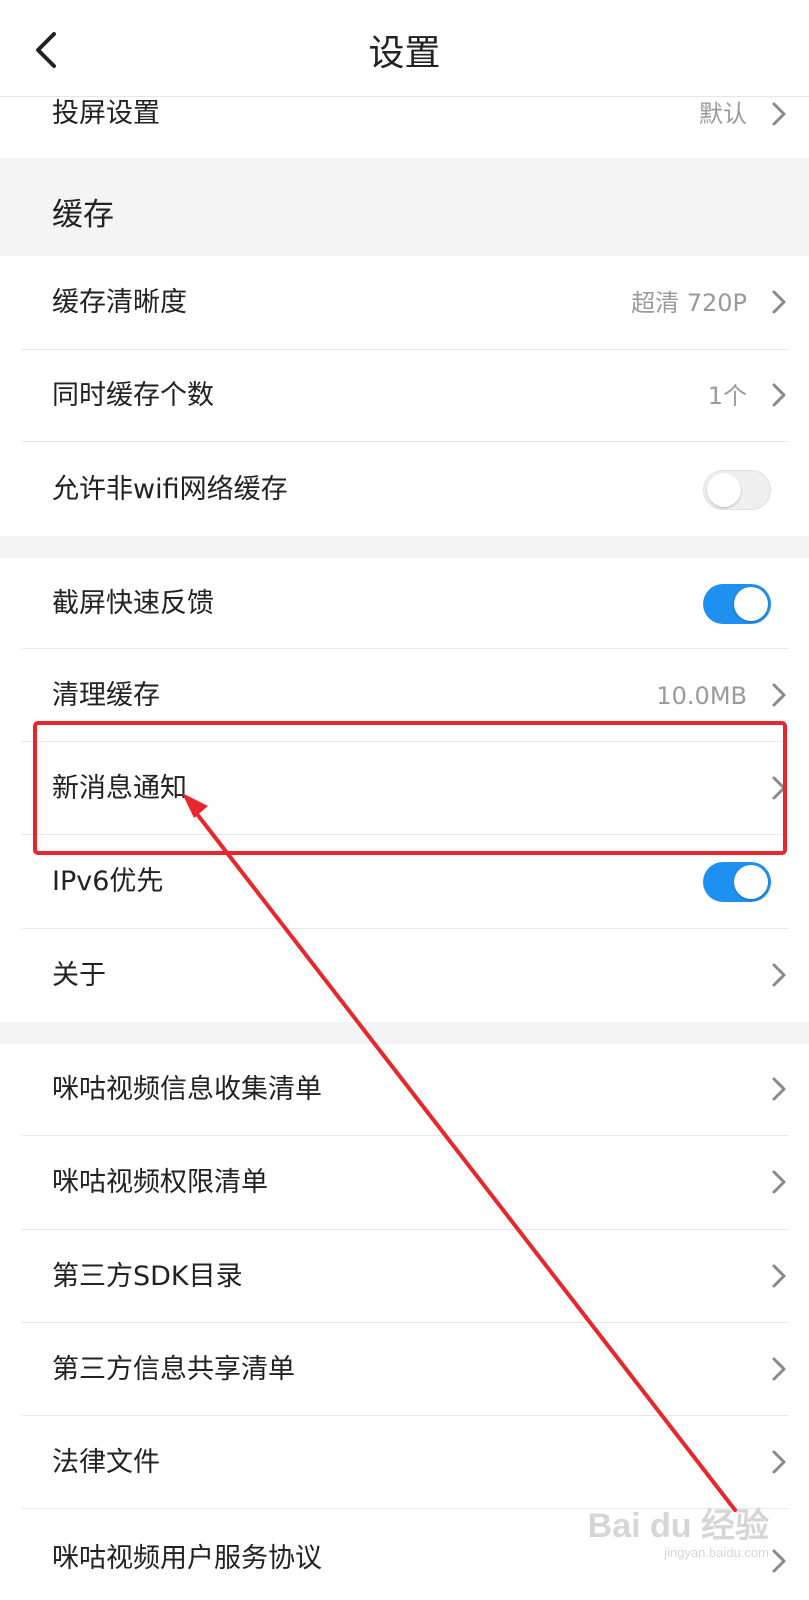 The image size is (809, 1600). What do you see at coordinates (404, 881) in the screenshot?
I see `settings-row-ipv6: IPv6优先` at bounding box center [404, 881].